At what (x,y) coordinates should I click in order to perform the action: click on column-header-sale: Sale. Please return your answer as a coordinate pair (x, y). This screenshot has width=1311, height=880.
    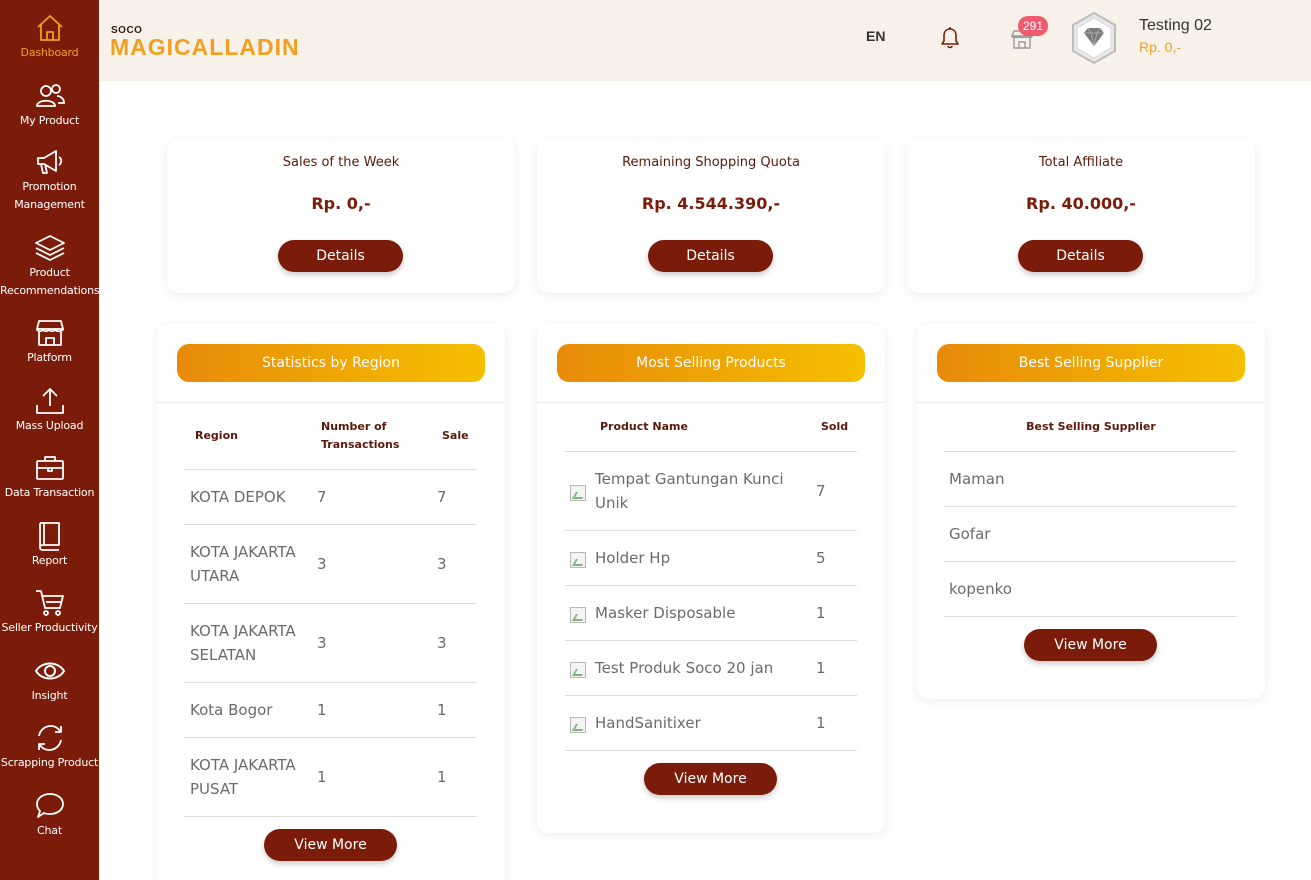
    Looking at the image, I should click on (455, 435).